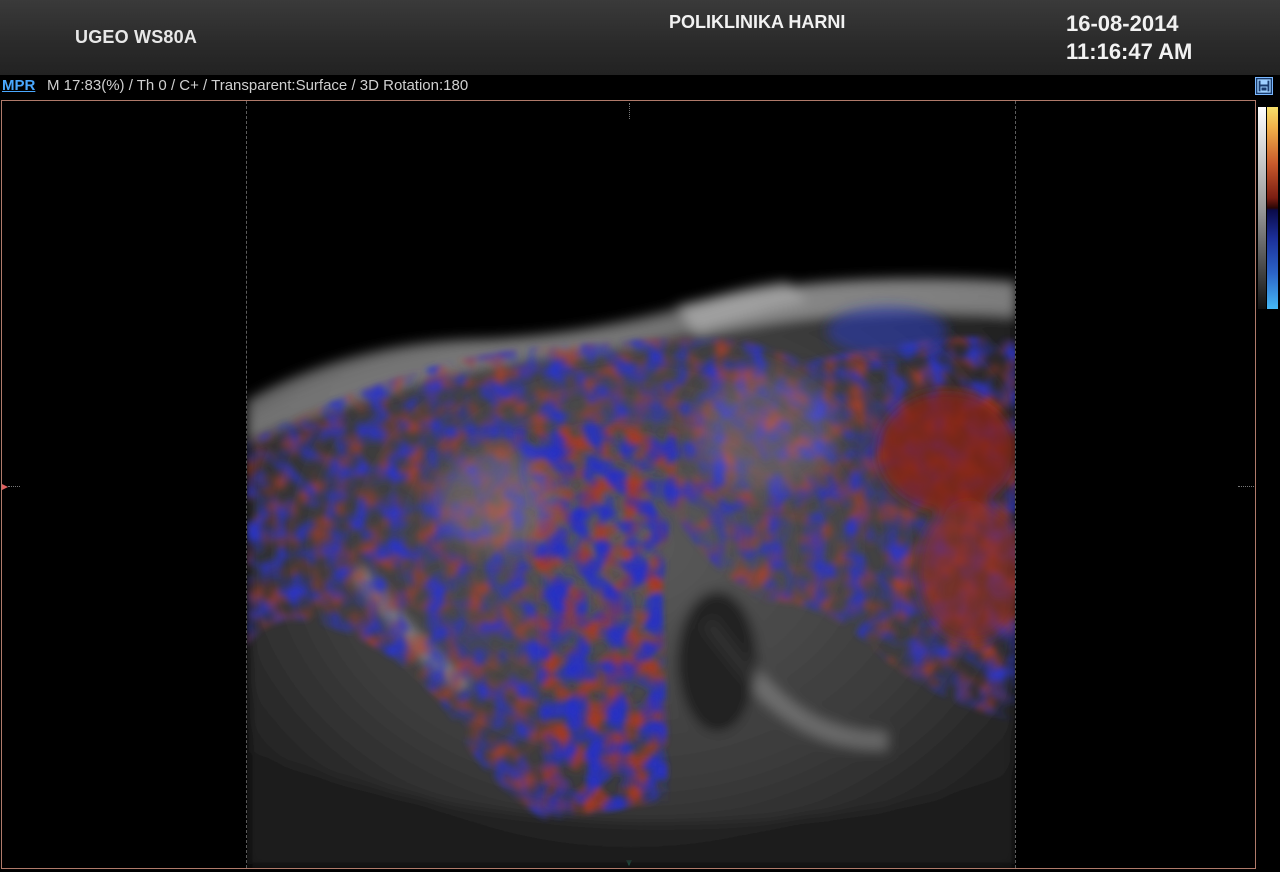 The image size is (1280, 872). Describe the element at coordinates (1272, 208) in the screenshot. I see `doppler-color-scale` at that location.